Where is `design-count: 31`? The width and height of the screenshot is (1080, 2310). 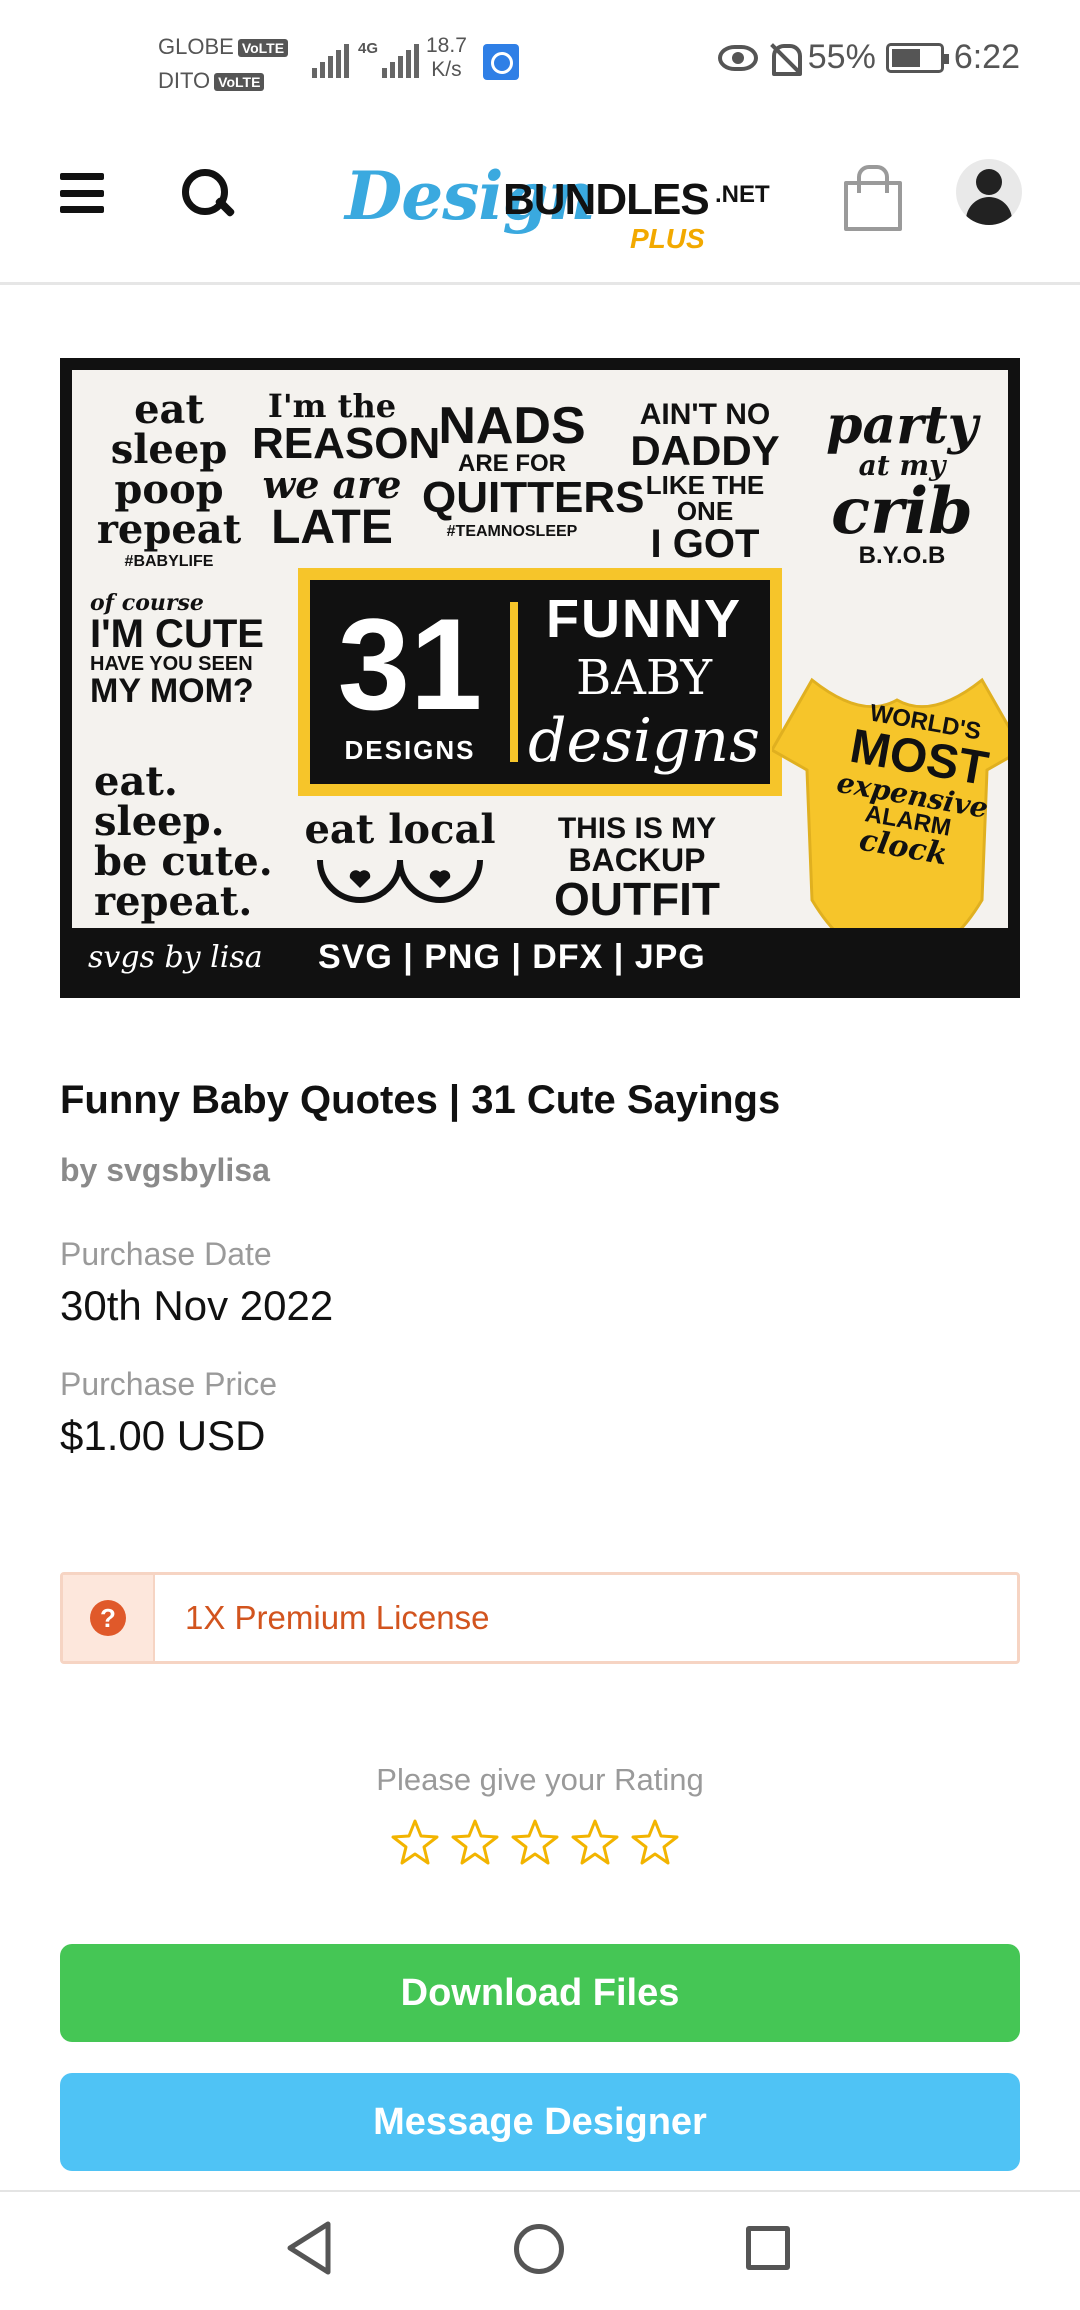 design-count: 31 is located at coordinates (410, 663).